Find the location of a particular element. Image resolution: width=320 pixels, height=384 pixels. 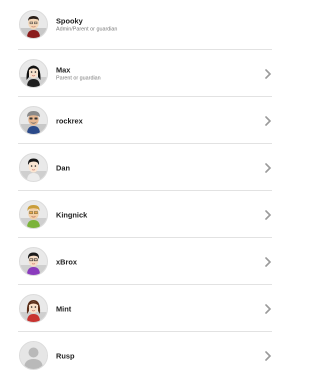

user-name: Mint is located at coordinates (64, 308).